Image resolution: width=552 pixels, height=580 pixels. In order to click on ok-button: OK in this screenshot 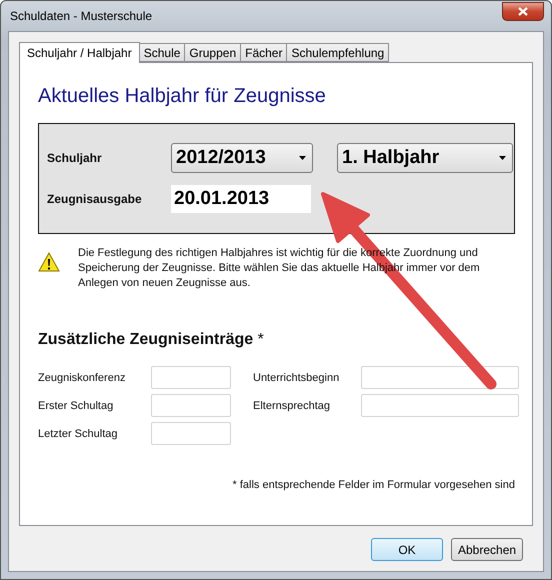, I will do `click(407, 549)`.